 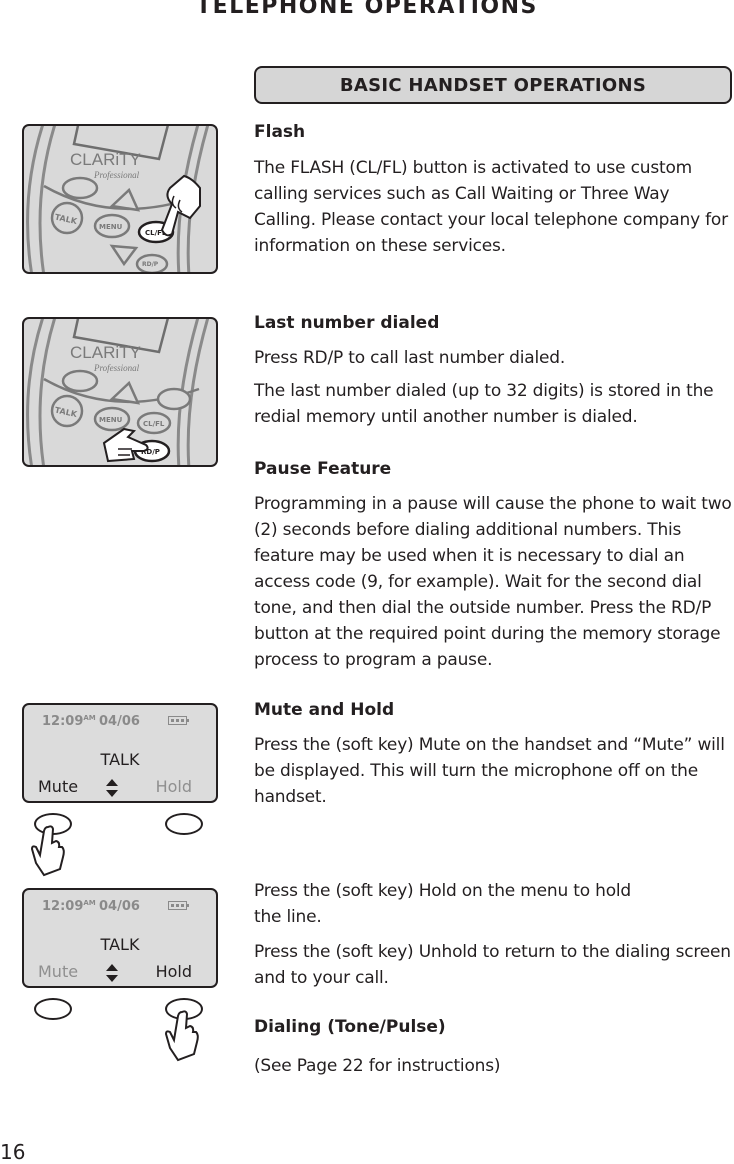 I want to click on svg-text: RD/P, so click(x=150, y=264).